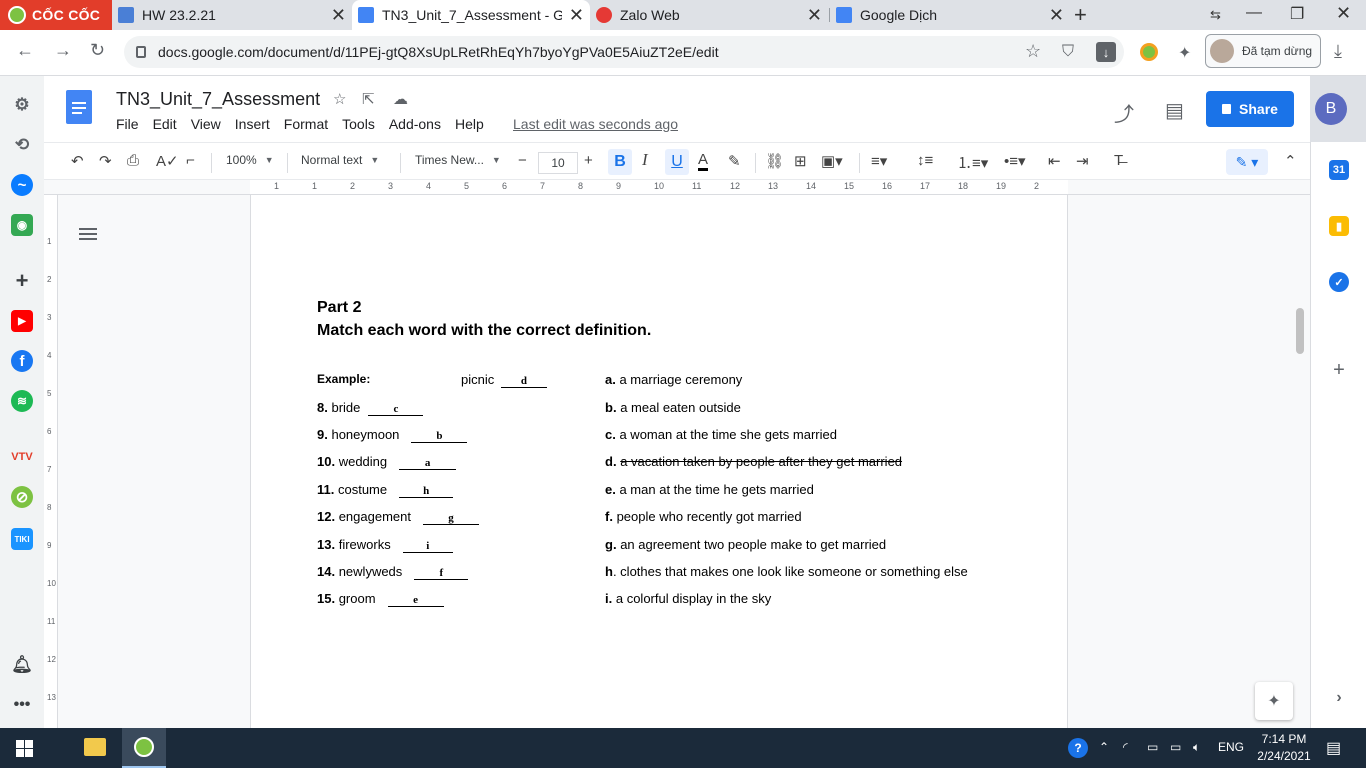 This screenshot has height=768, width=1366. I want to click on image-icon: ▣▾, so click(832, 161).